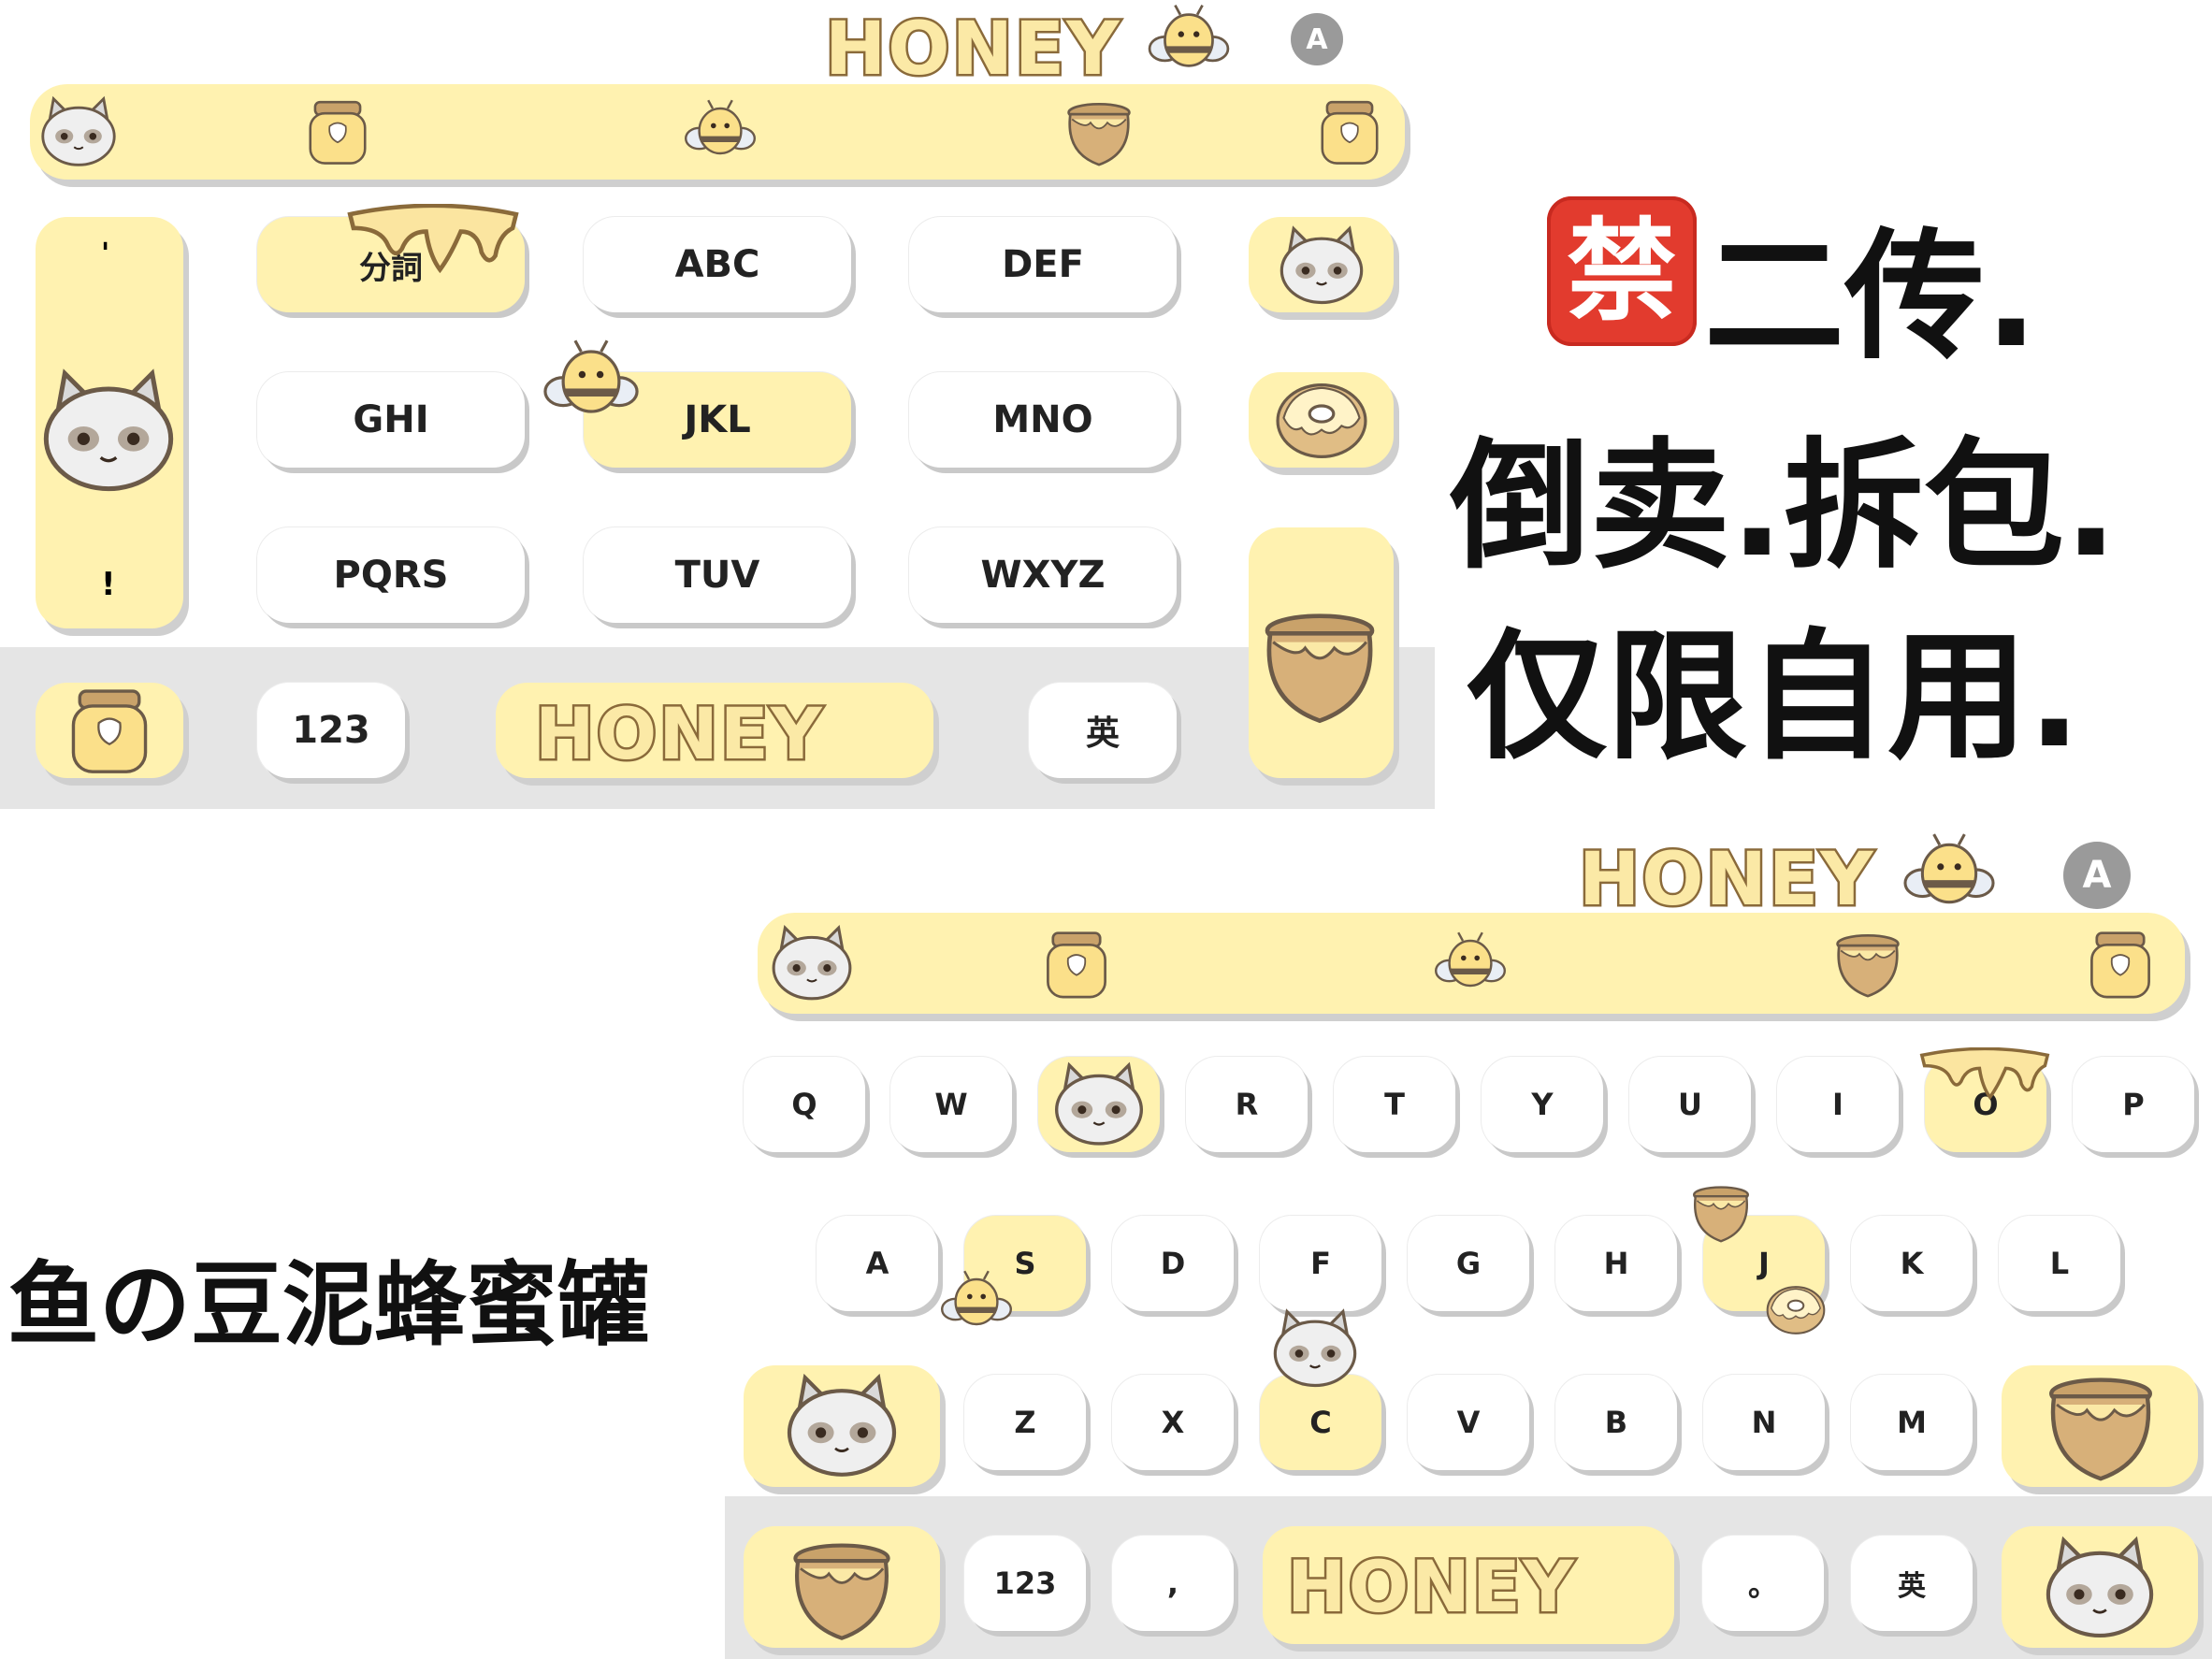 The width and height of the screenshot is (2212, 1659). I want to click on key-ghi: GHI, so click(391, 420).